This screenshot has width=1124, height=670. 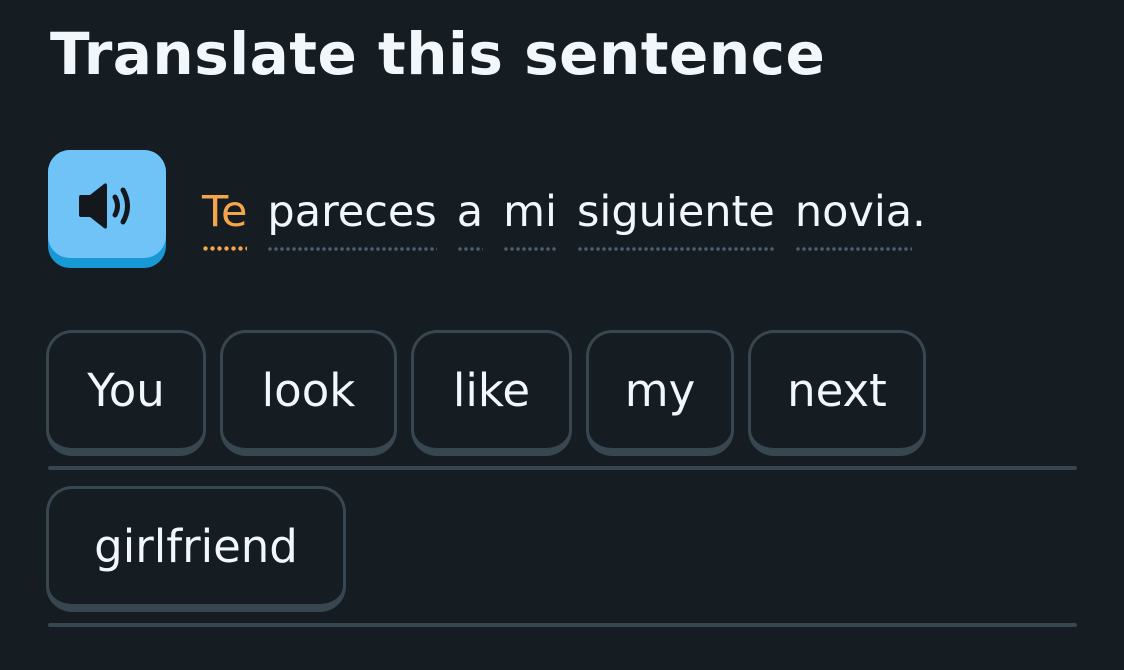 I want to click on answer-tile: my, so click(x=660, y=393).